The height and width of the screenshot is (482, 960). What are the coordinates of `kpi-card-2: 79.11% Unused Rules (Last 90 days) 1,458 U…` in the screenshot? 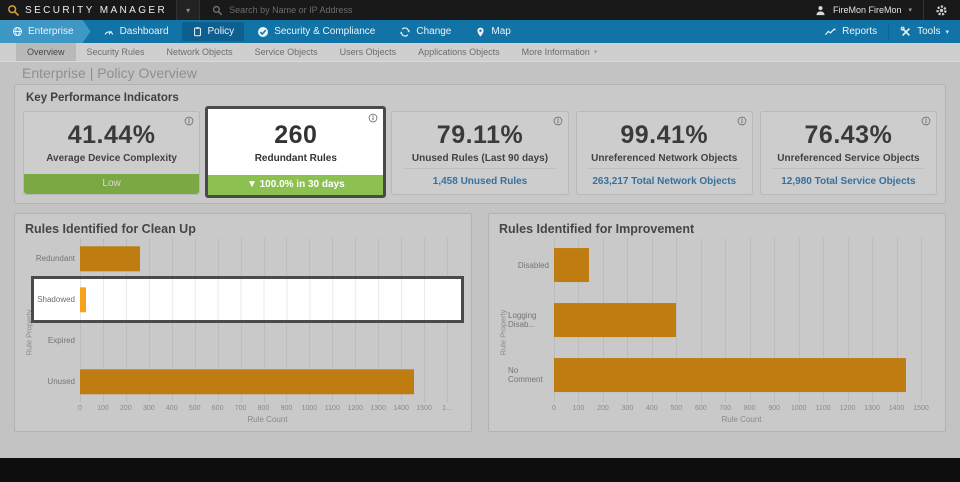 It's located at (480, 153).